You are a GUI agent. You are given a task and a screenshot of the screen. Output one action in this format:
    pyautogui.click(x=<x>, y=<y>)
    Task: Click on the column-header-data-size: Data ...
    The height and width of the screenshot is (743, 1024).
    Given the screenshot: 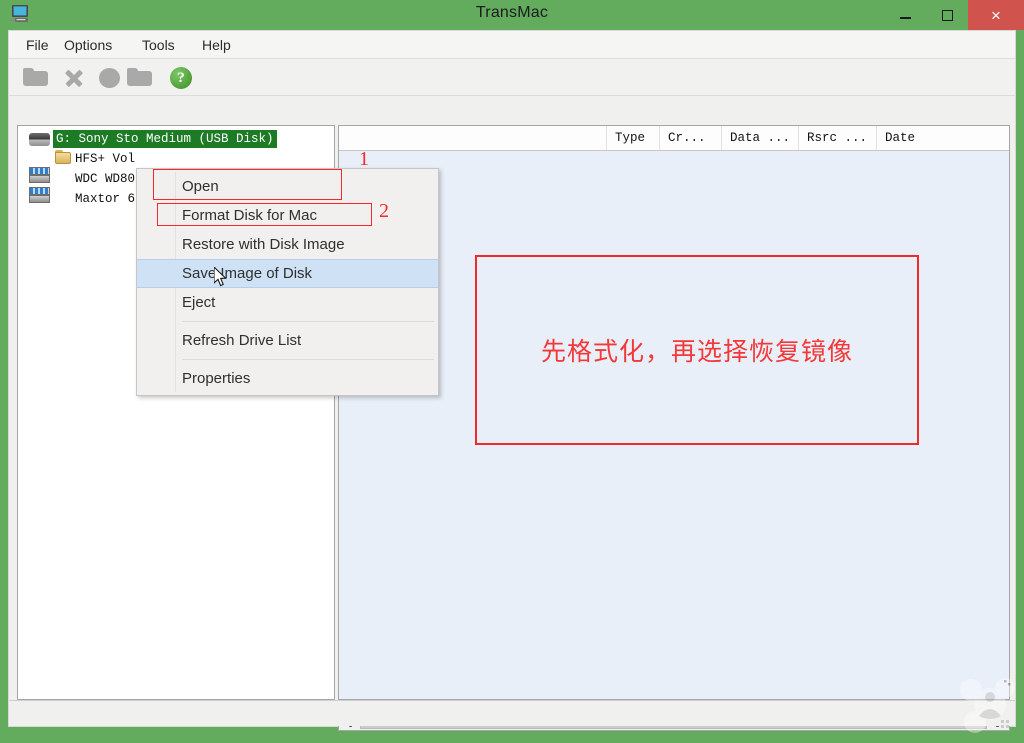 What is the action you would take?
    pyautogui.click(x=760, y=138)
    